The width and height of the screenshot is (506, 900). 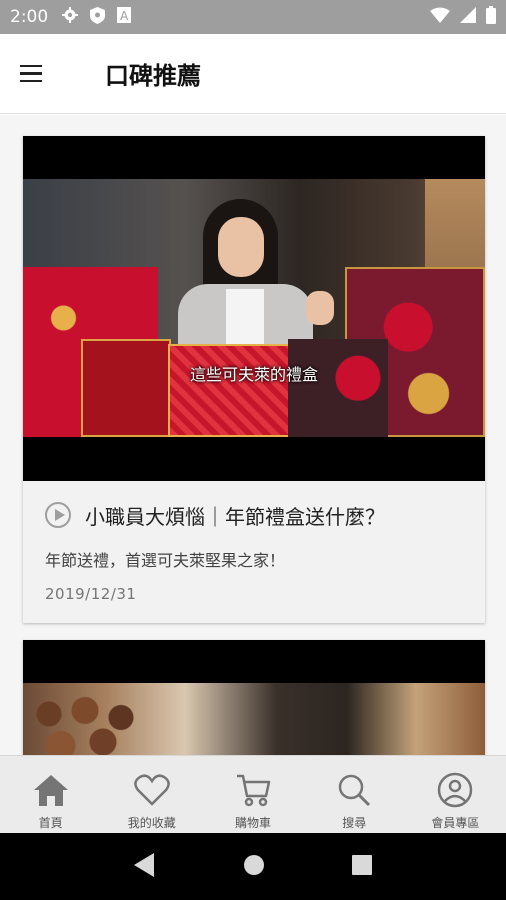 What do you see at coordinates (354, 823) in the screenshot?
I see `nav-label: 搜尋` at bounding box center [354, 823].